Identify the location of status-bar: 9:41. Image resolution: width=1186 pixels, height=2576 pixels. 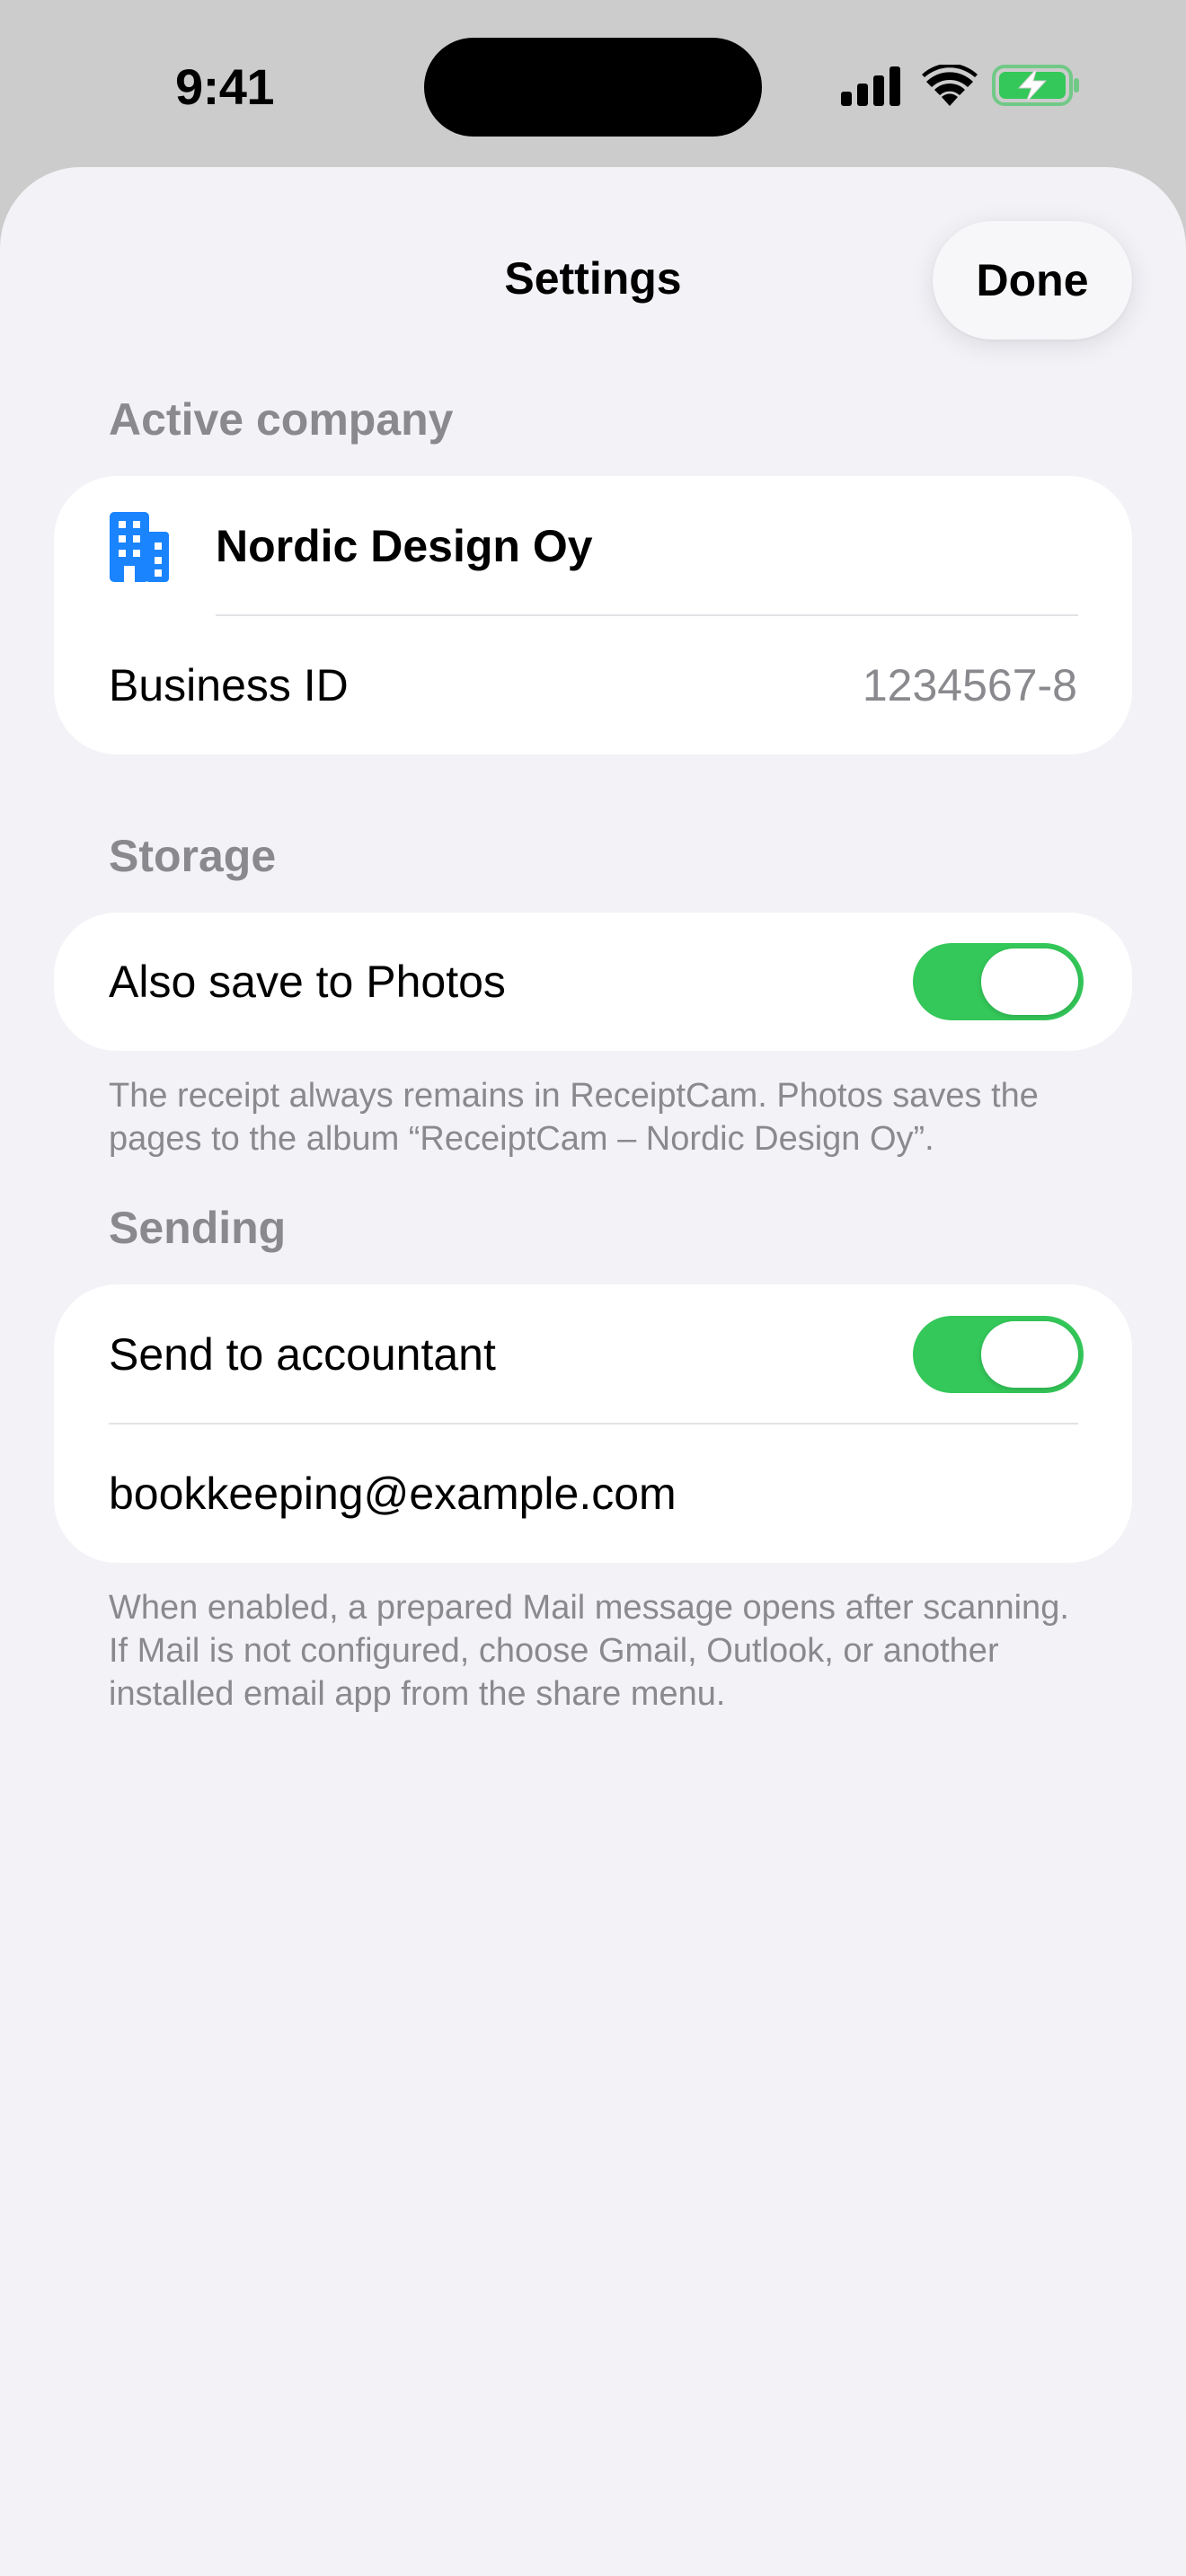
(593, 83).